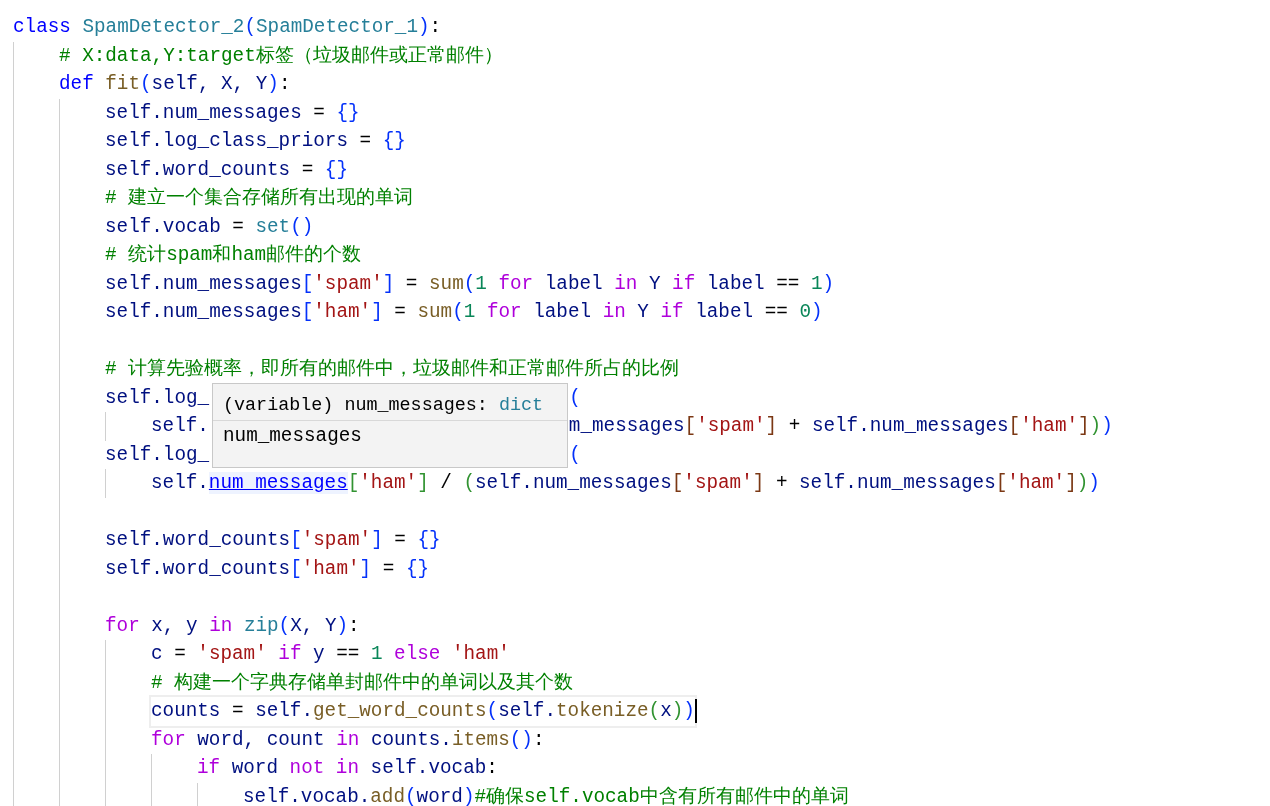 The image size is (1270, 806). What do you see at coordinates (233, 255) in the screenshot?
I see `code-line: # 统计spam和ham邮件的个数` at bounding box center [233, 255].